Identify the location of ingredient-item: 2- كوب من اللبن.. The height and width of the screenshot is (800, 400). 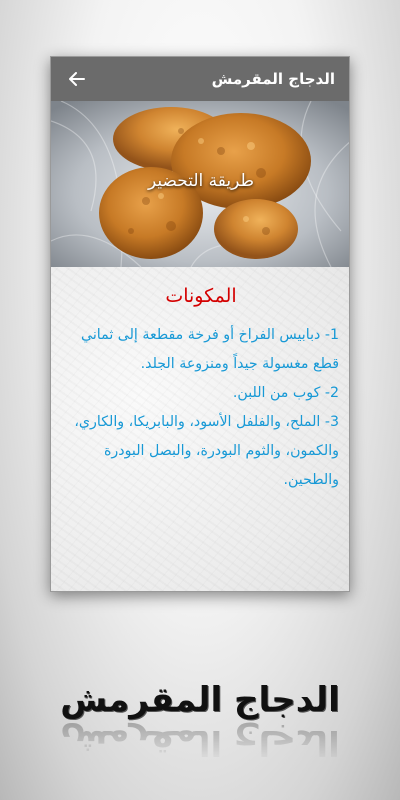
(285, 393).